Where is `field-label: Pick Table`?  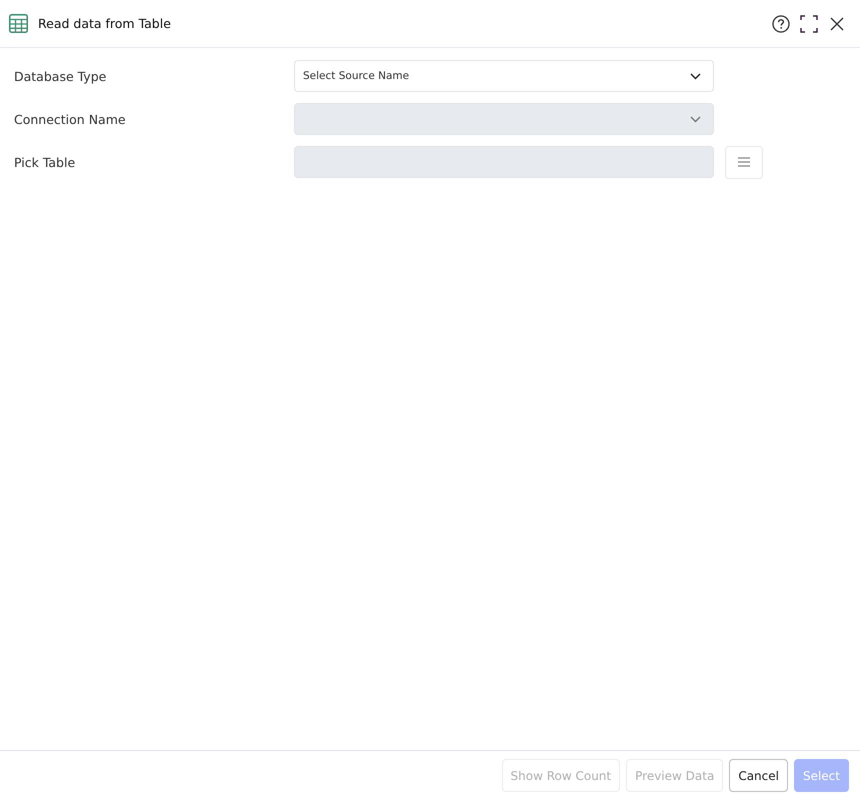
field-label: Pick Table is located at coordinates (45, 162).